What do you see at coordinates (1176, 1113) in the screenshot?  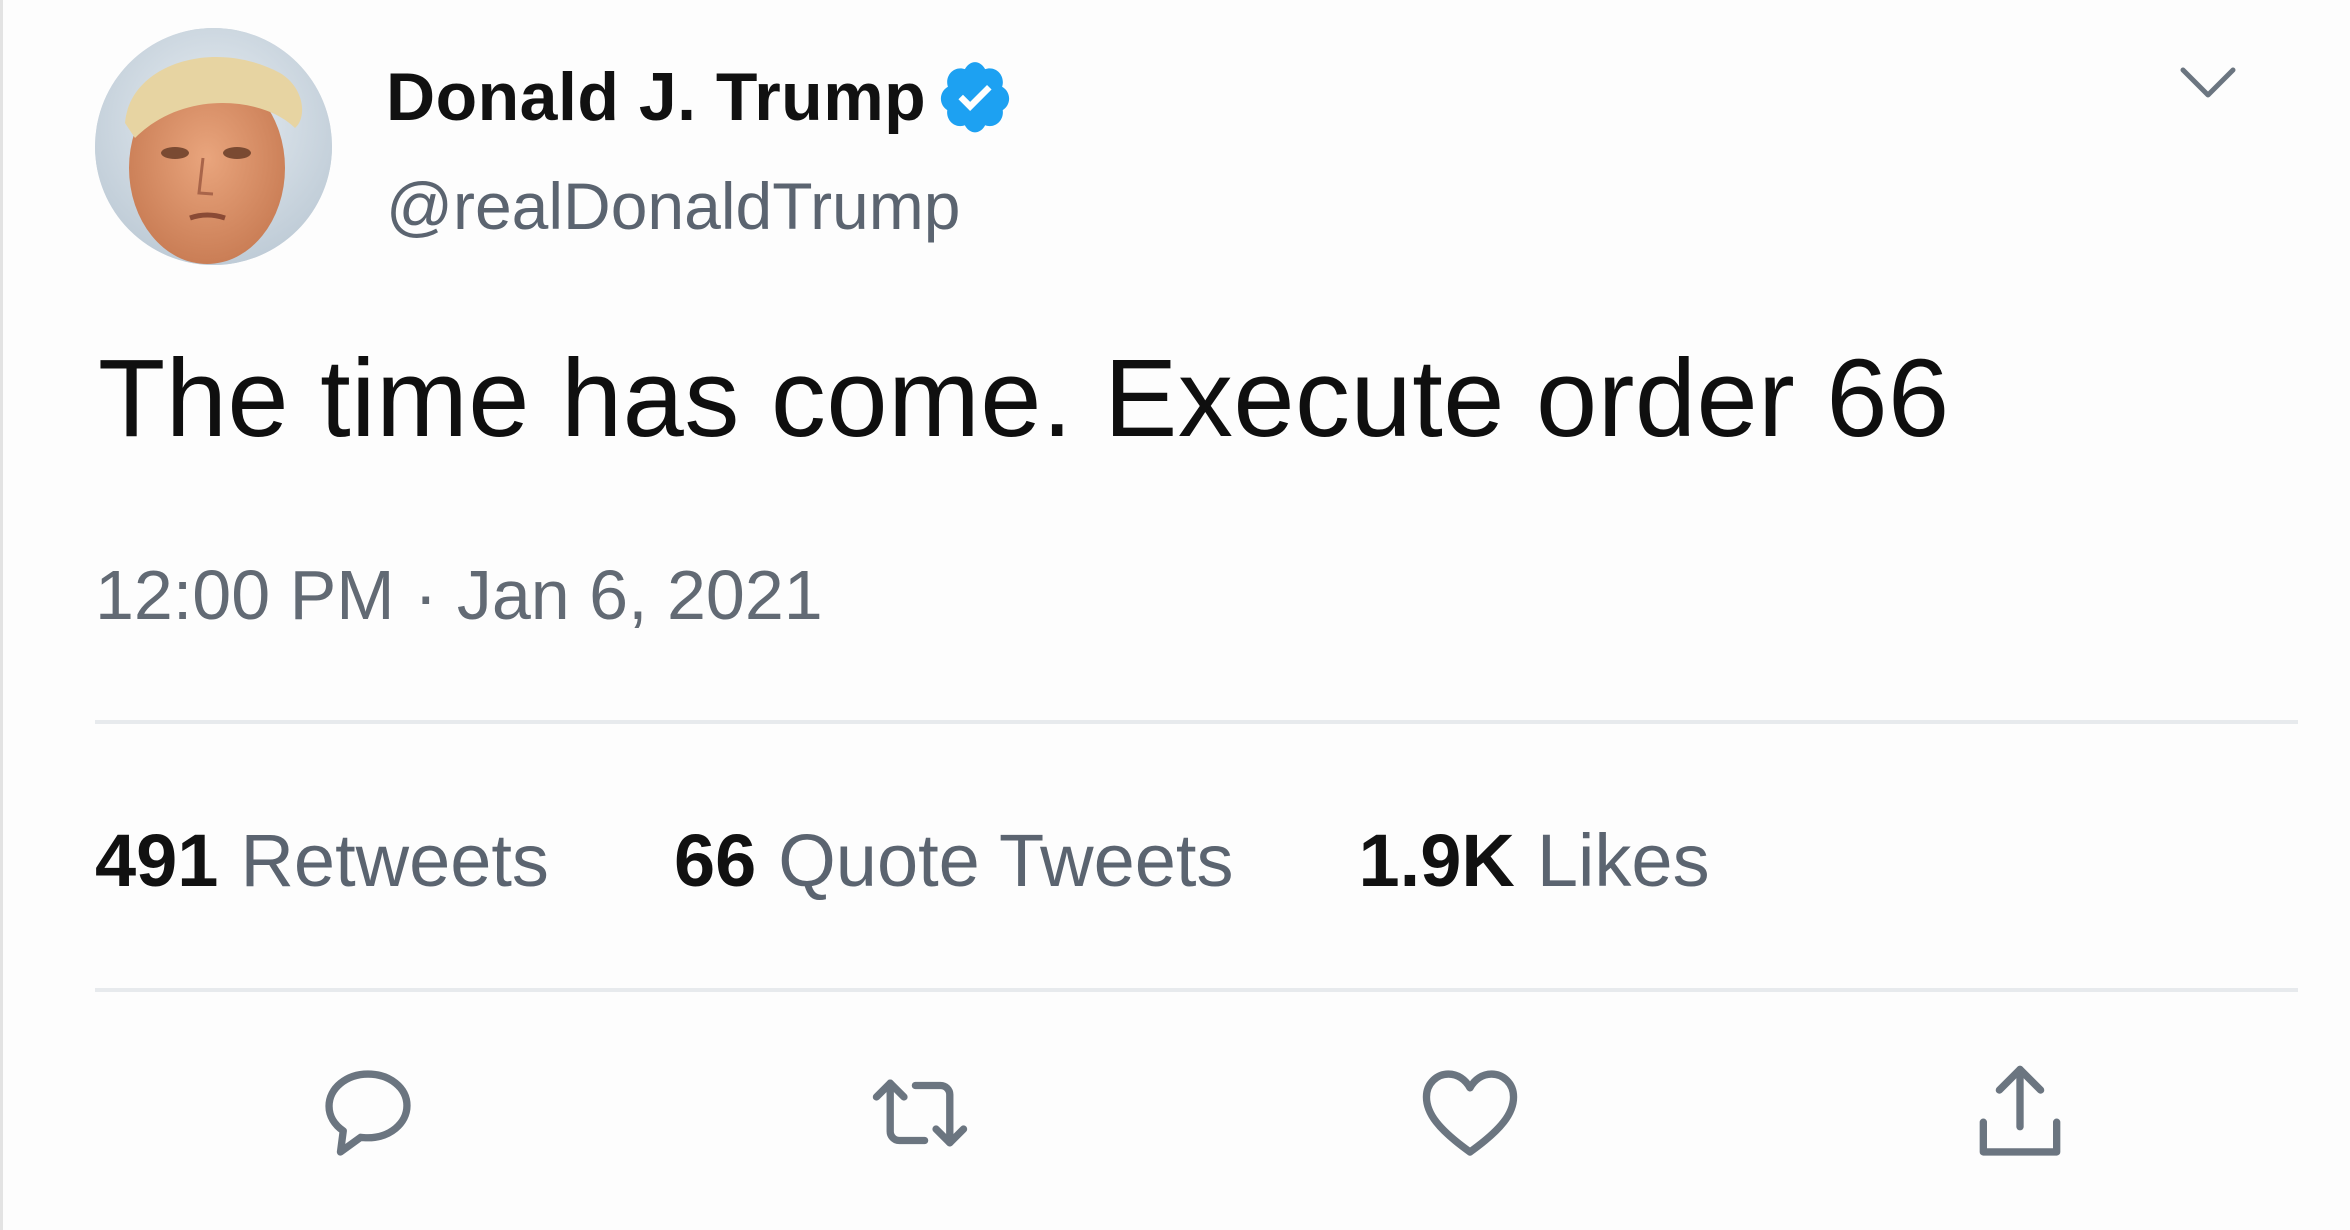 I see `action-bar` at bounding box center [1176, 1113].